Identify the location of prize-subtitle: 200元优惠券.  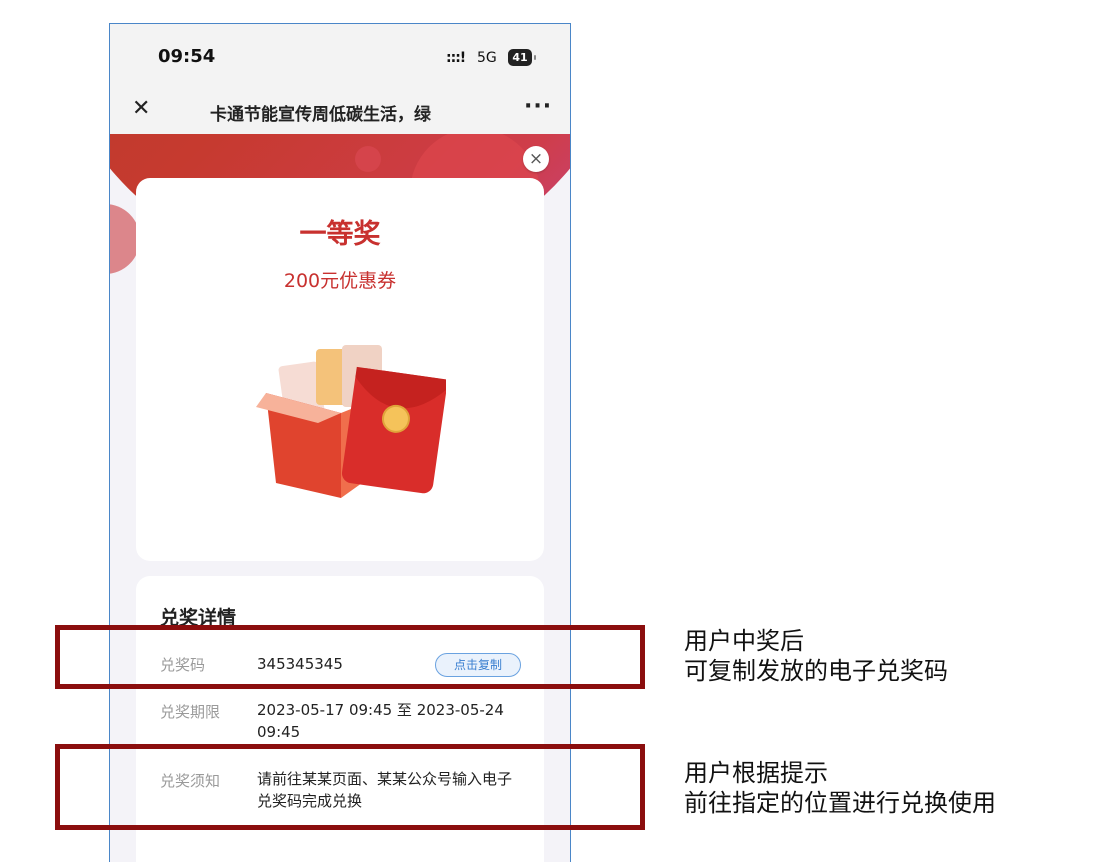
(340, 281).